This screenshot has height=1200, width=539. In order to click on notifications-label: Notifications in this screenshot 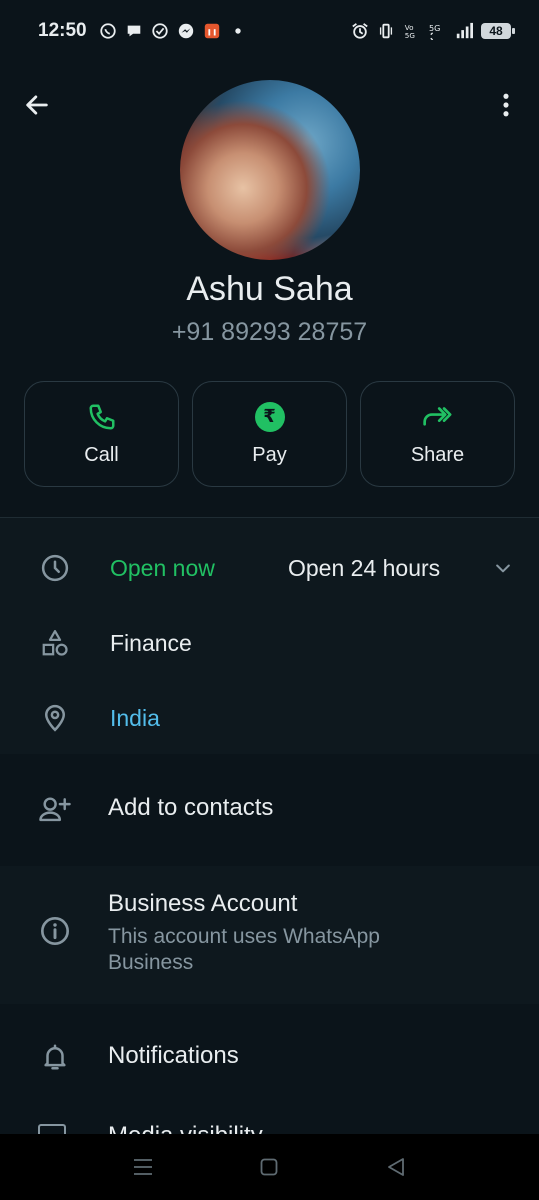, I will do `click(173, 1055)`.